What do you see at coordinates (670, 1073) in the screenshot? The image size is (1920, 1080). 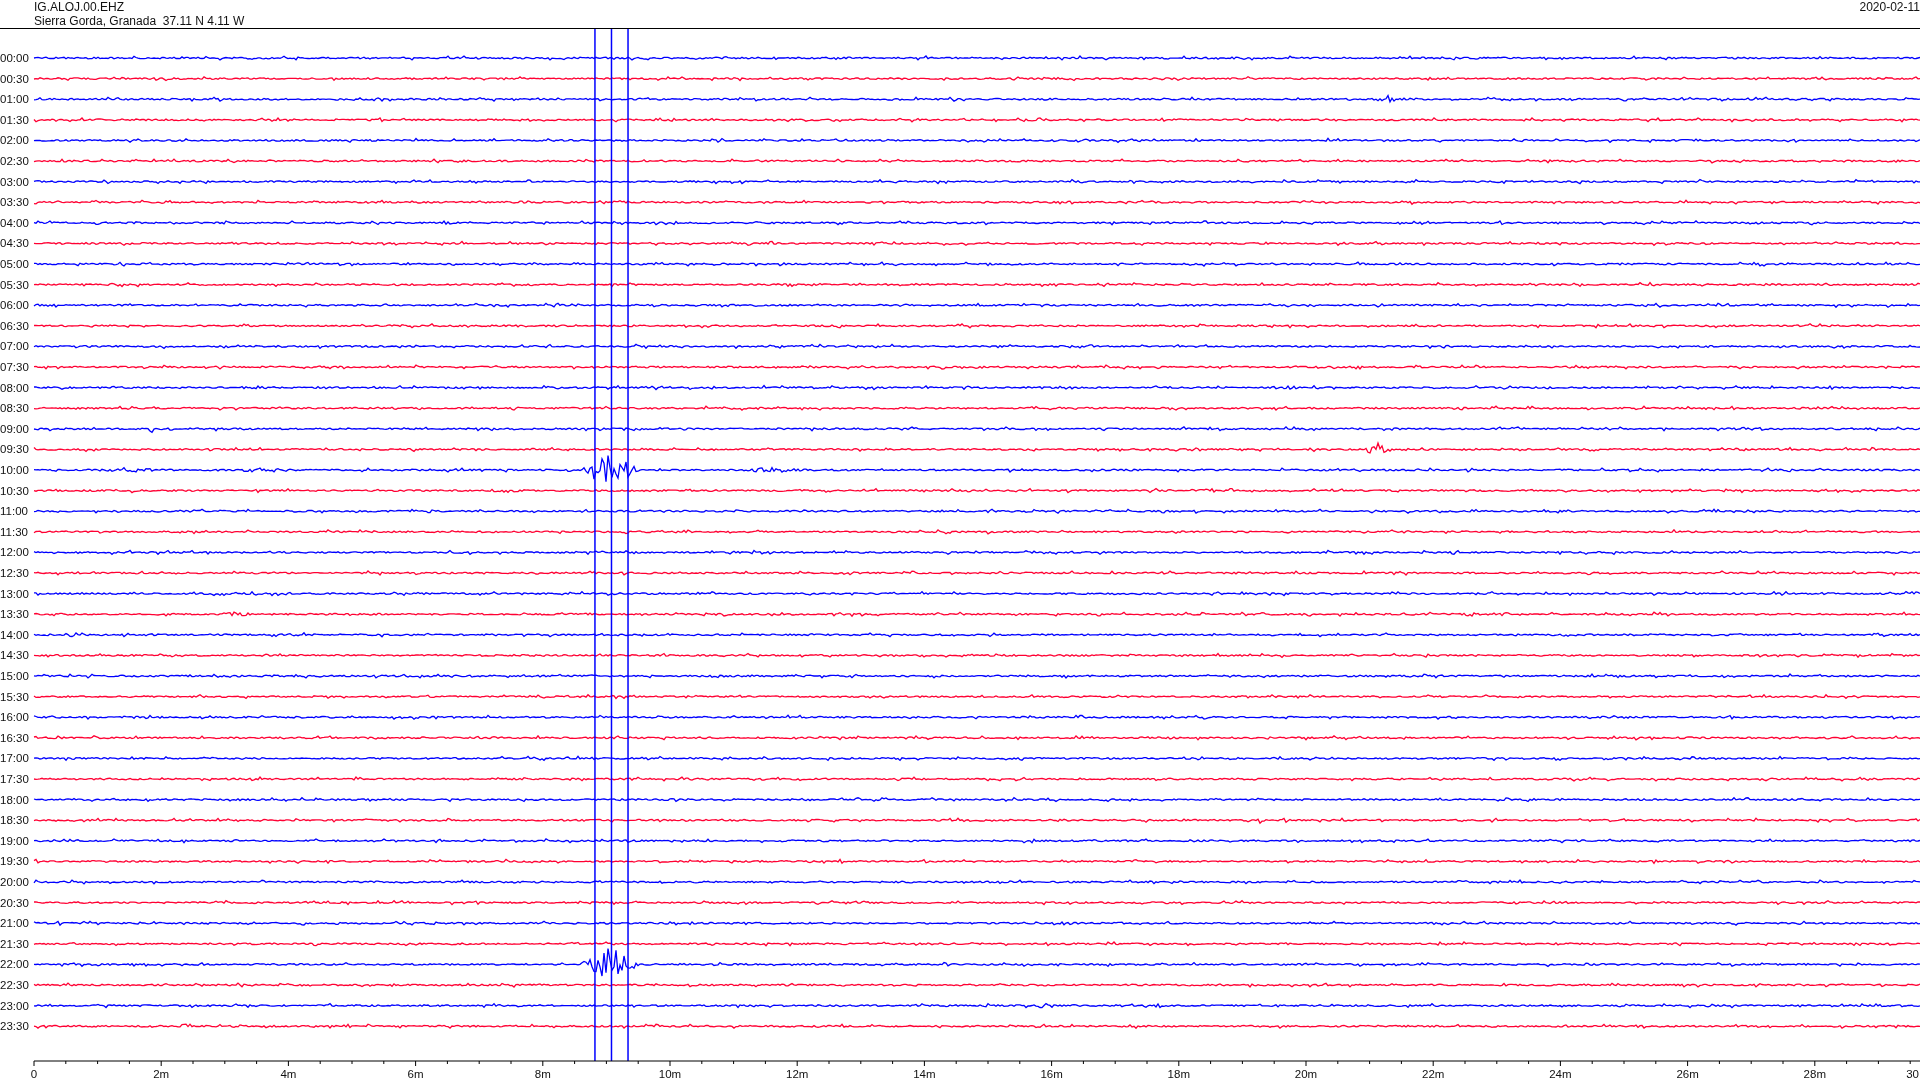 I see `axis-tick-label: 10m` at bounding box center [670, 1073].